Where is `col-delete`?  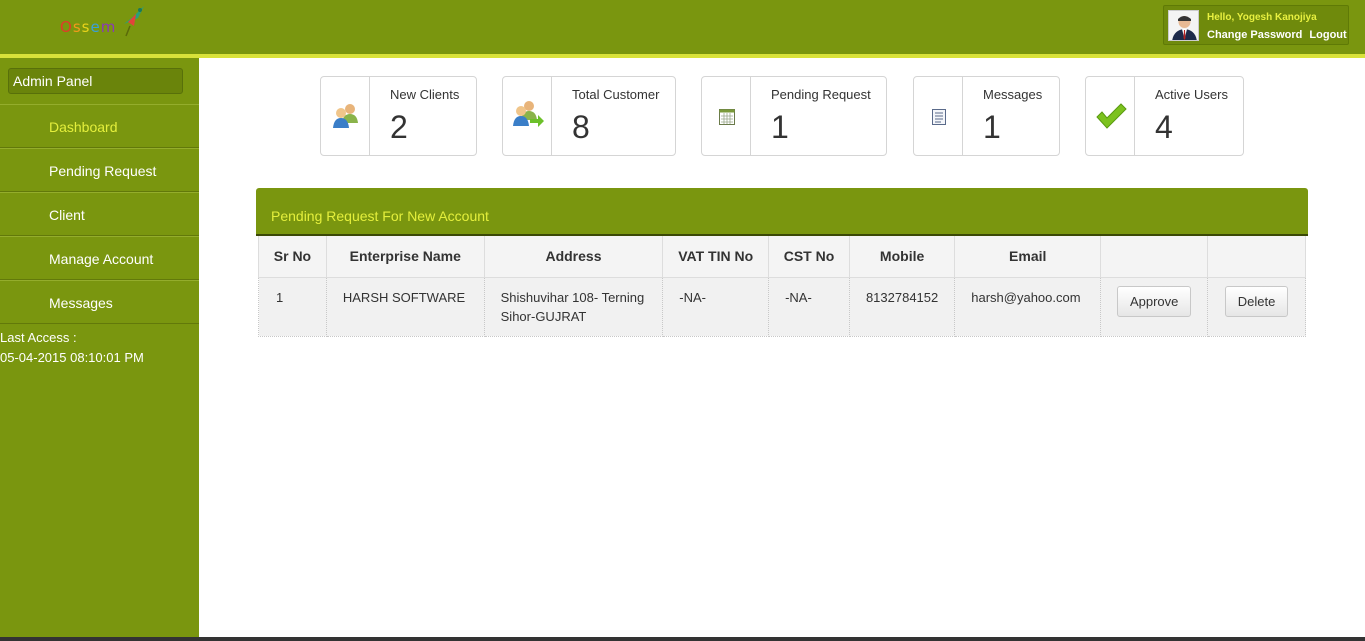 col-delete is located at coordinates (1256, 257).